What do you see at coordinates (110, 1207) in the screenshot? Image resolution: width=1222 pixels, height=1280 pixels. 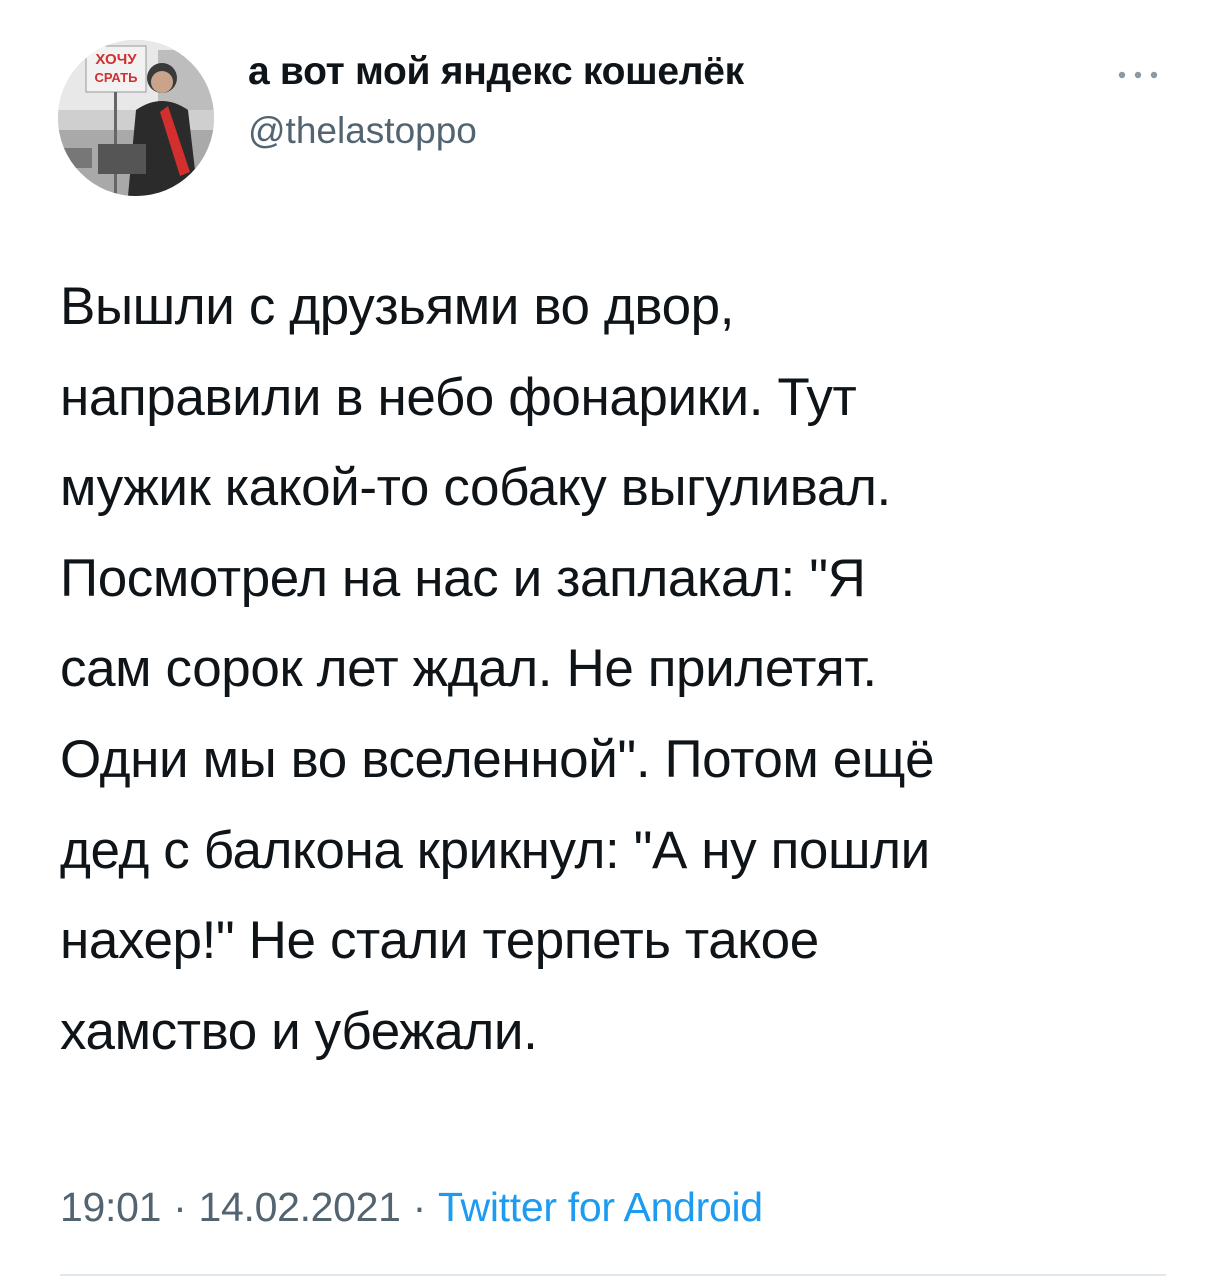 I see `tweet-time: 19:01` at bounding box center [110, 1207].